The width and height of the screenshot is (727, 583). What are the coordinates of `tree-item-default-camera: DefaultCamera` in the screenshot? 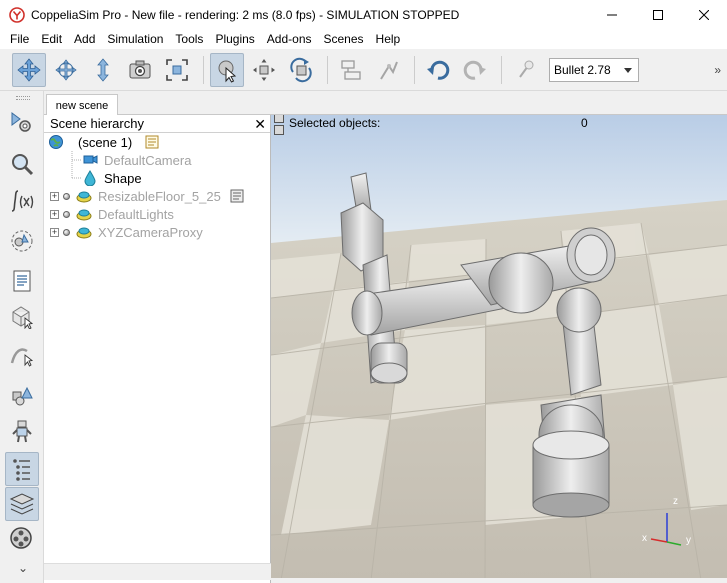 It's located at (136, 160).